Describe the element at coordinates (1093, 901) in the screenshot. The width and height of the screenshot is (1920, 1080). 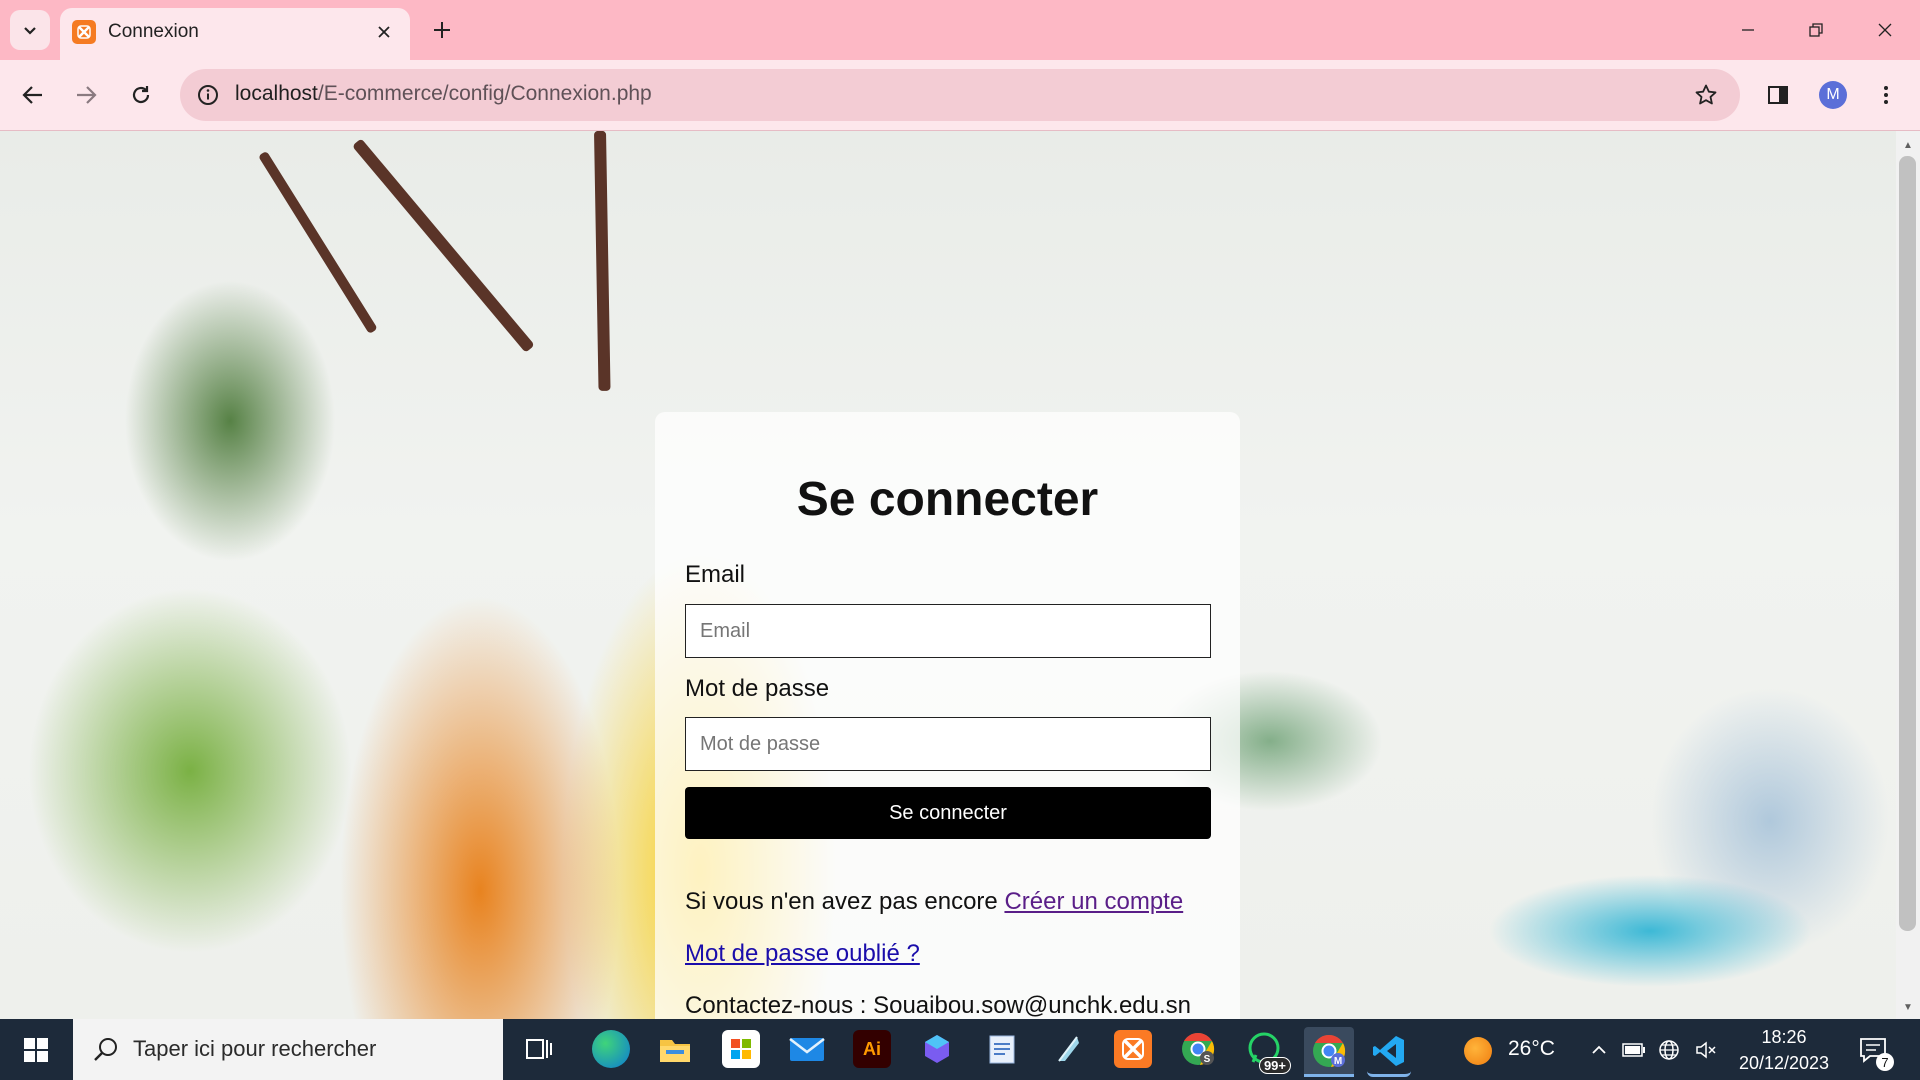
I see `create-account-link: Créer un compte` at that location.